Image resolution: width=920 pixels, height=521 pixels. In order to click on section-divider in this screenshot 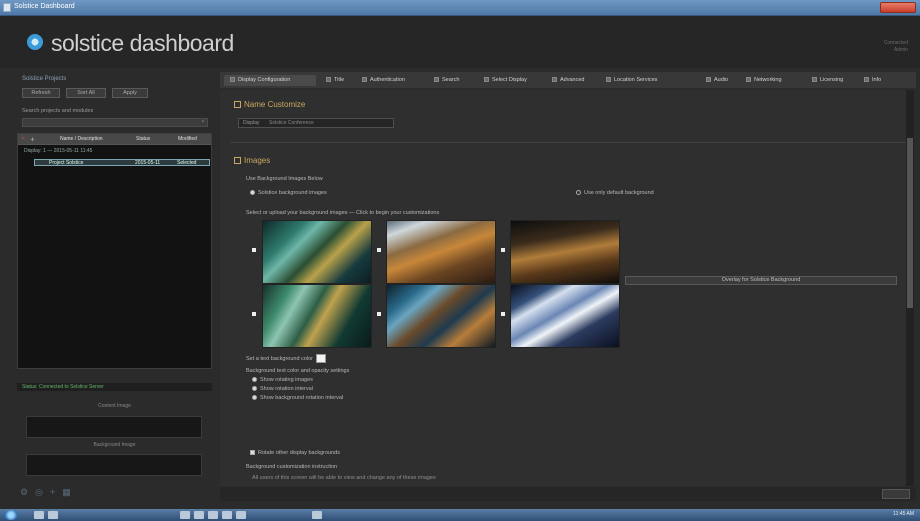, I will do `click(570, 142)`.